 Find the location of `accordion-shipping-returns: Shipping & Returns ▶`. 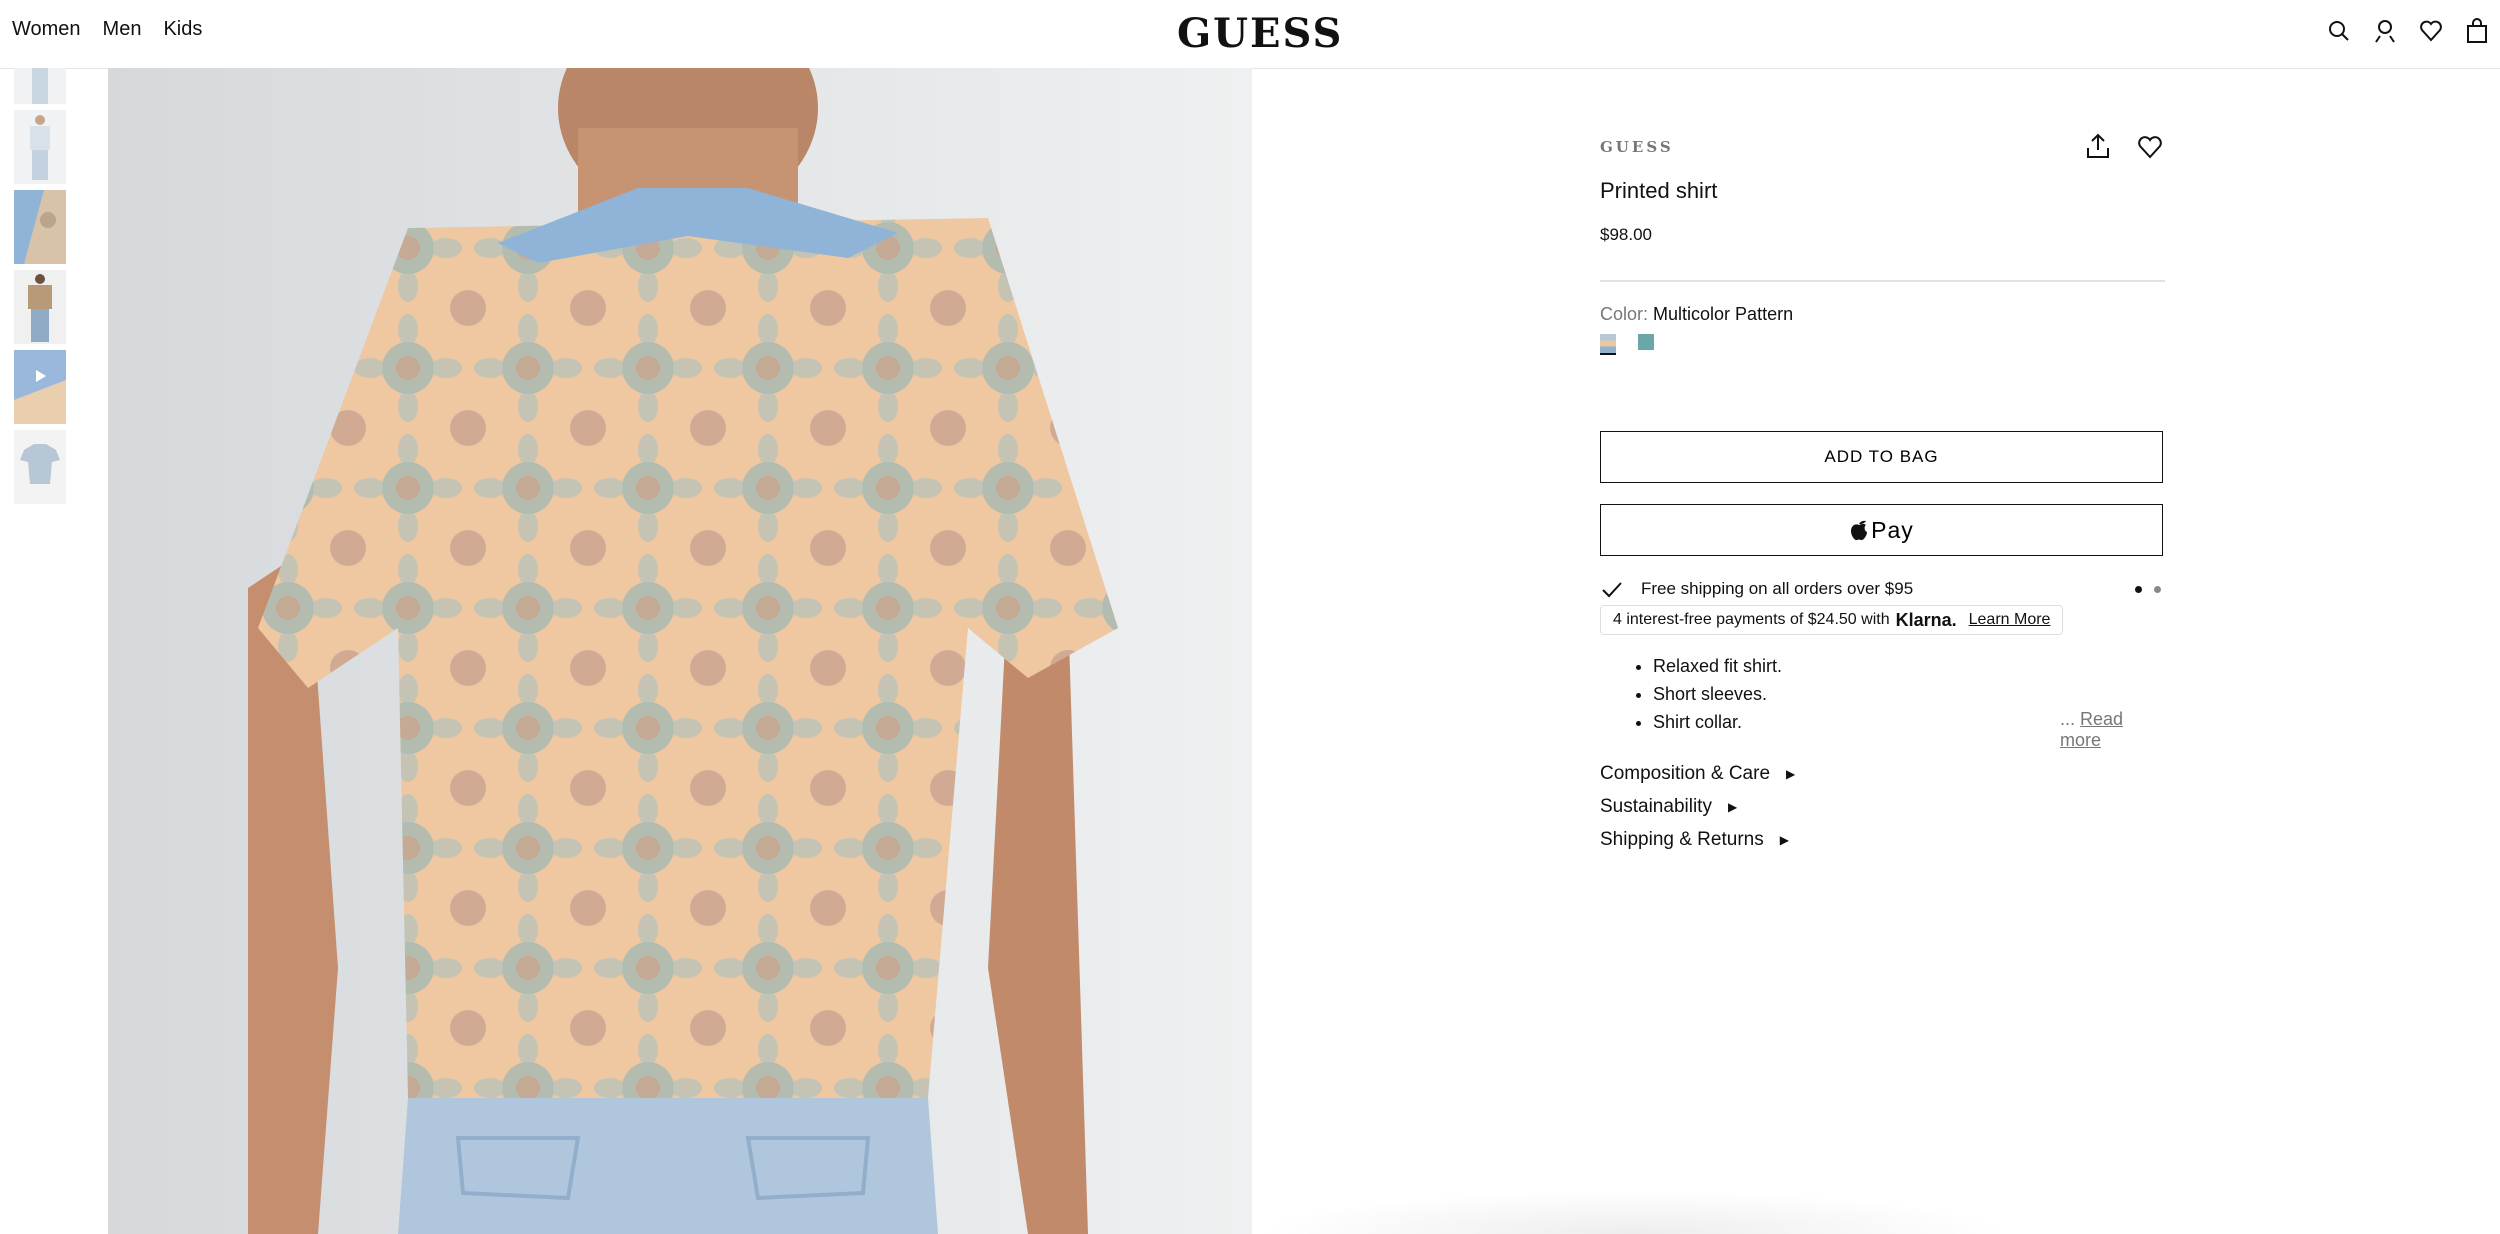

accordion-shipping-returns: Shipping & Returns ▶ is located at coordinates (1694, 840).